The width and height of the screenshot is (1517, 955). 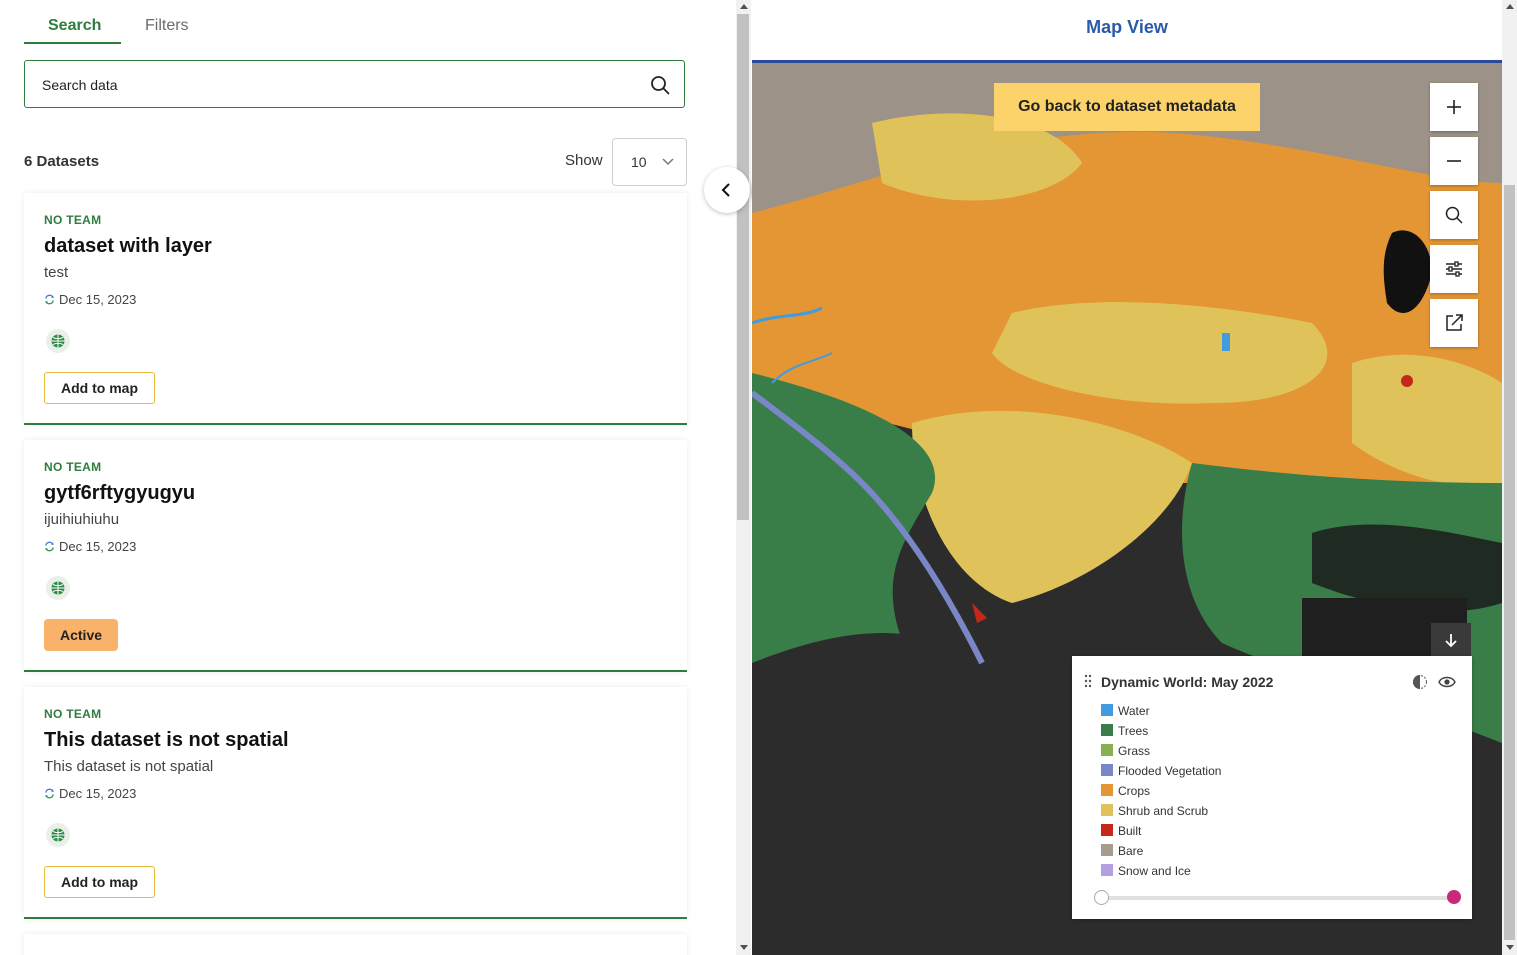 I want to click on list-scrollbar, so click(x=743, y=477).